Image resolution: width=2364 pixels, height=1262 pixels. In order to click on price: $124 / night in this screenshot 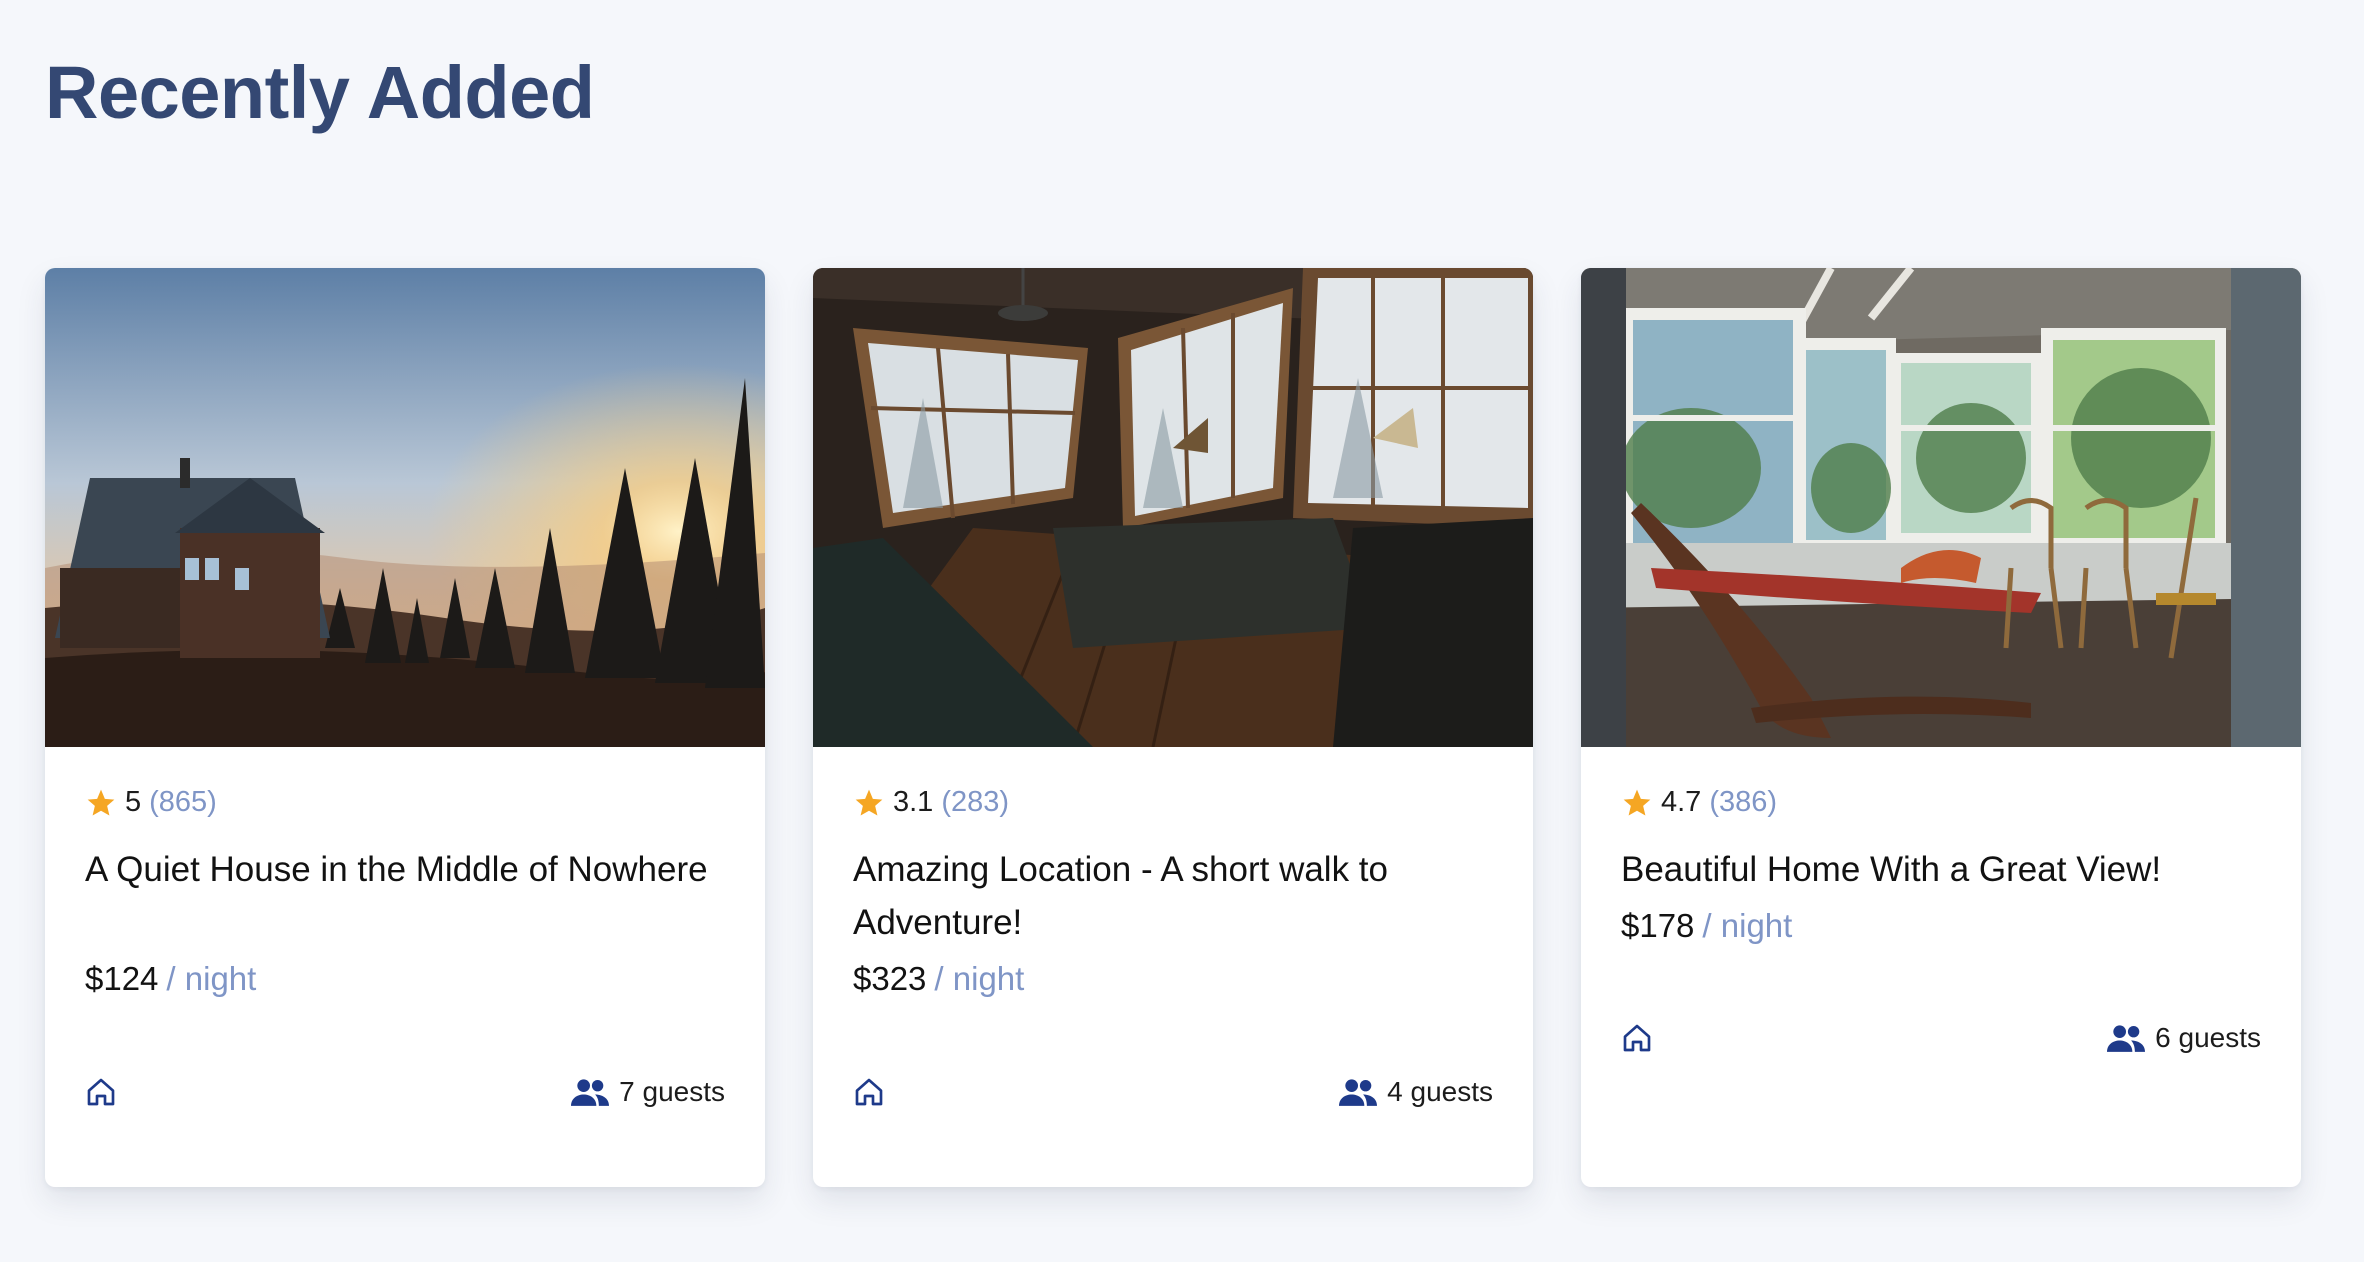, I will do `click(170, 979)`.